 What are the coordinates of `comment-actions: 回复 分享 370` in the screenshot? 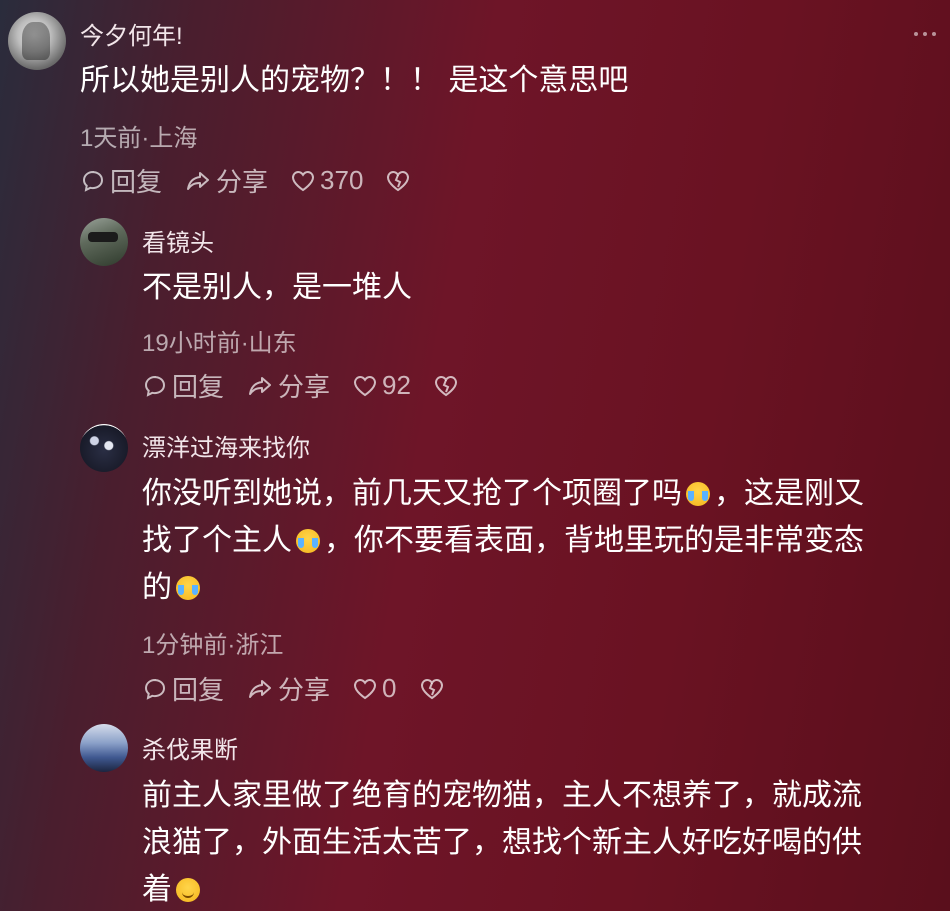 It's located at (258, 180).